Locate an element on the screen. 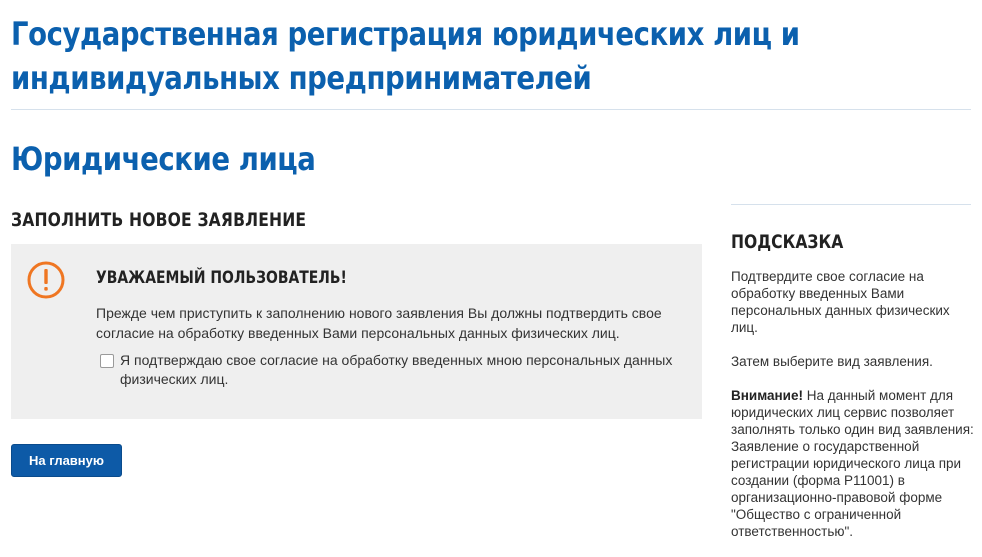  home-button: На главную is located at coordinates (66, 460).